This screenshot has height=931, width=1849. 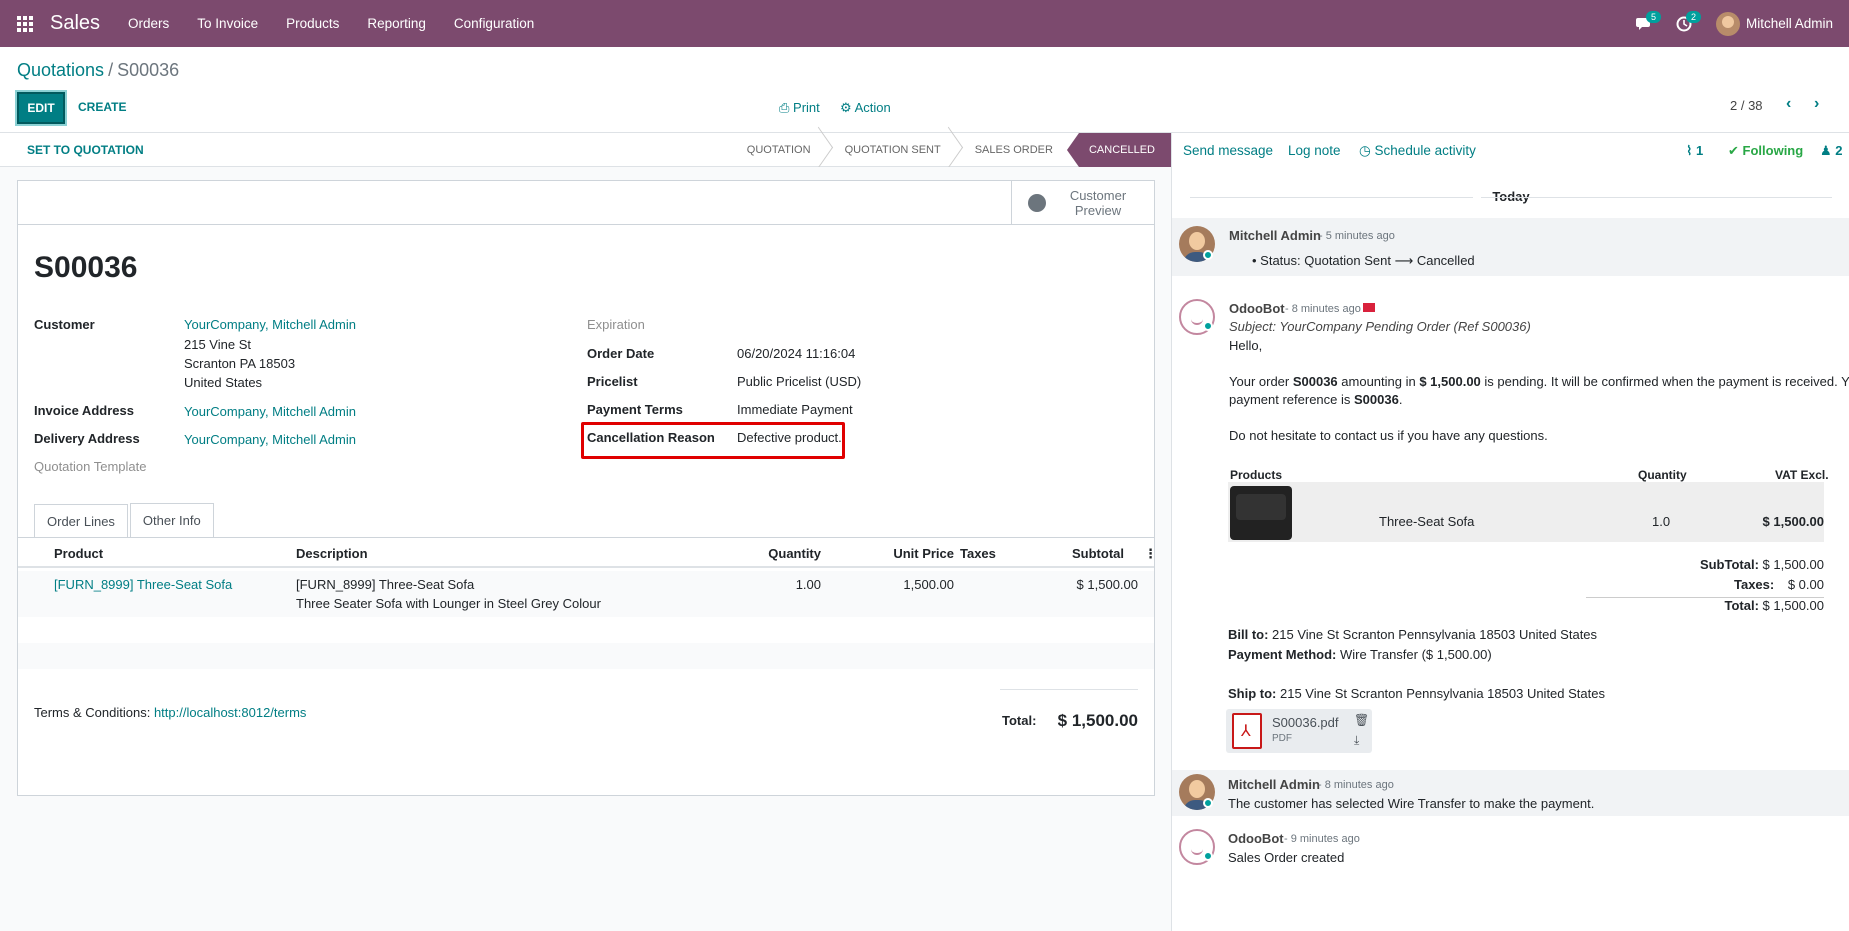 I want to click on delivery-address-value: YourCompany, Mitchell Admin, so click(x=270, y=439).